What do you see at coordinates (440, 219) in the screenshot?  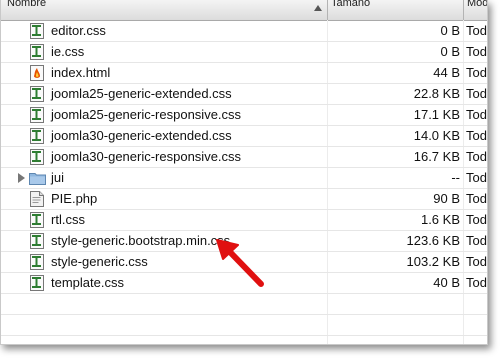 I see `file-size: 1.6 KB` at bounding box center [440, 219].